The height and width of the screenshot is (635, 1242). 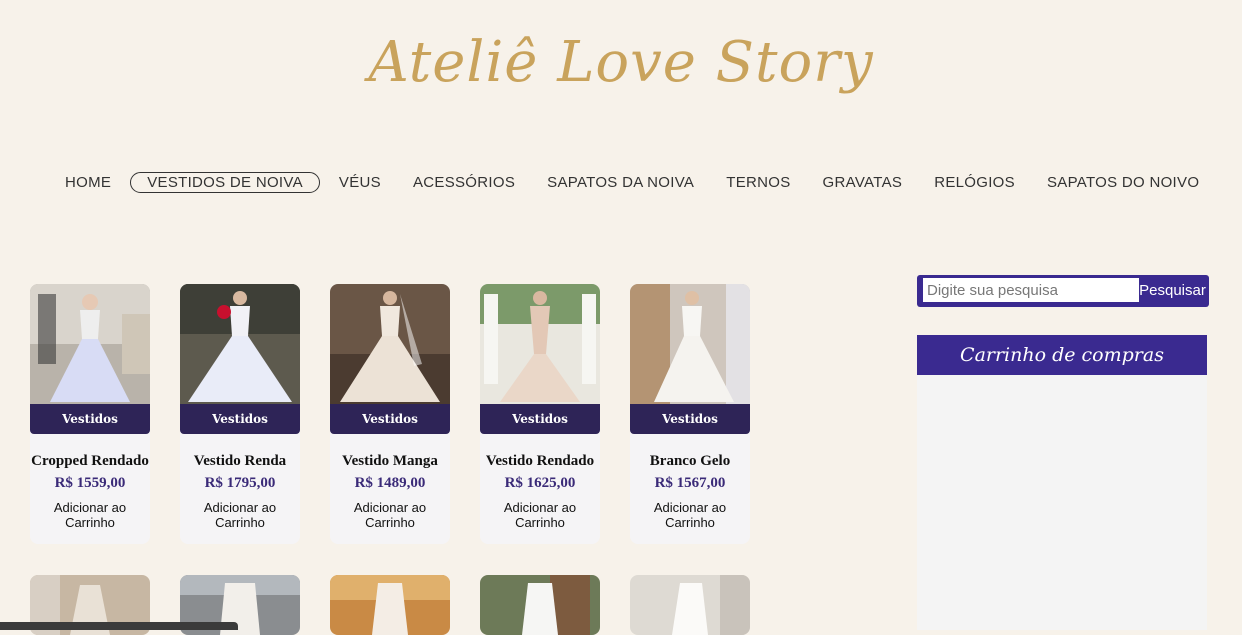 I want to click on nav-gravatas: GRAVATAS, so click(x=863, y=182).